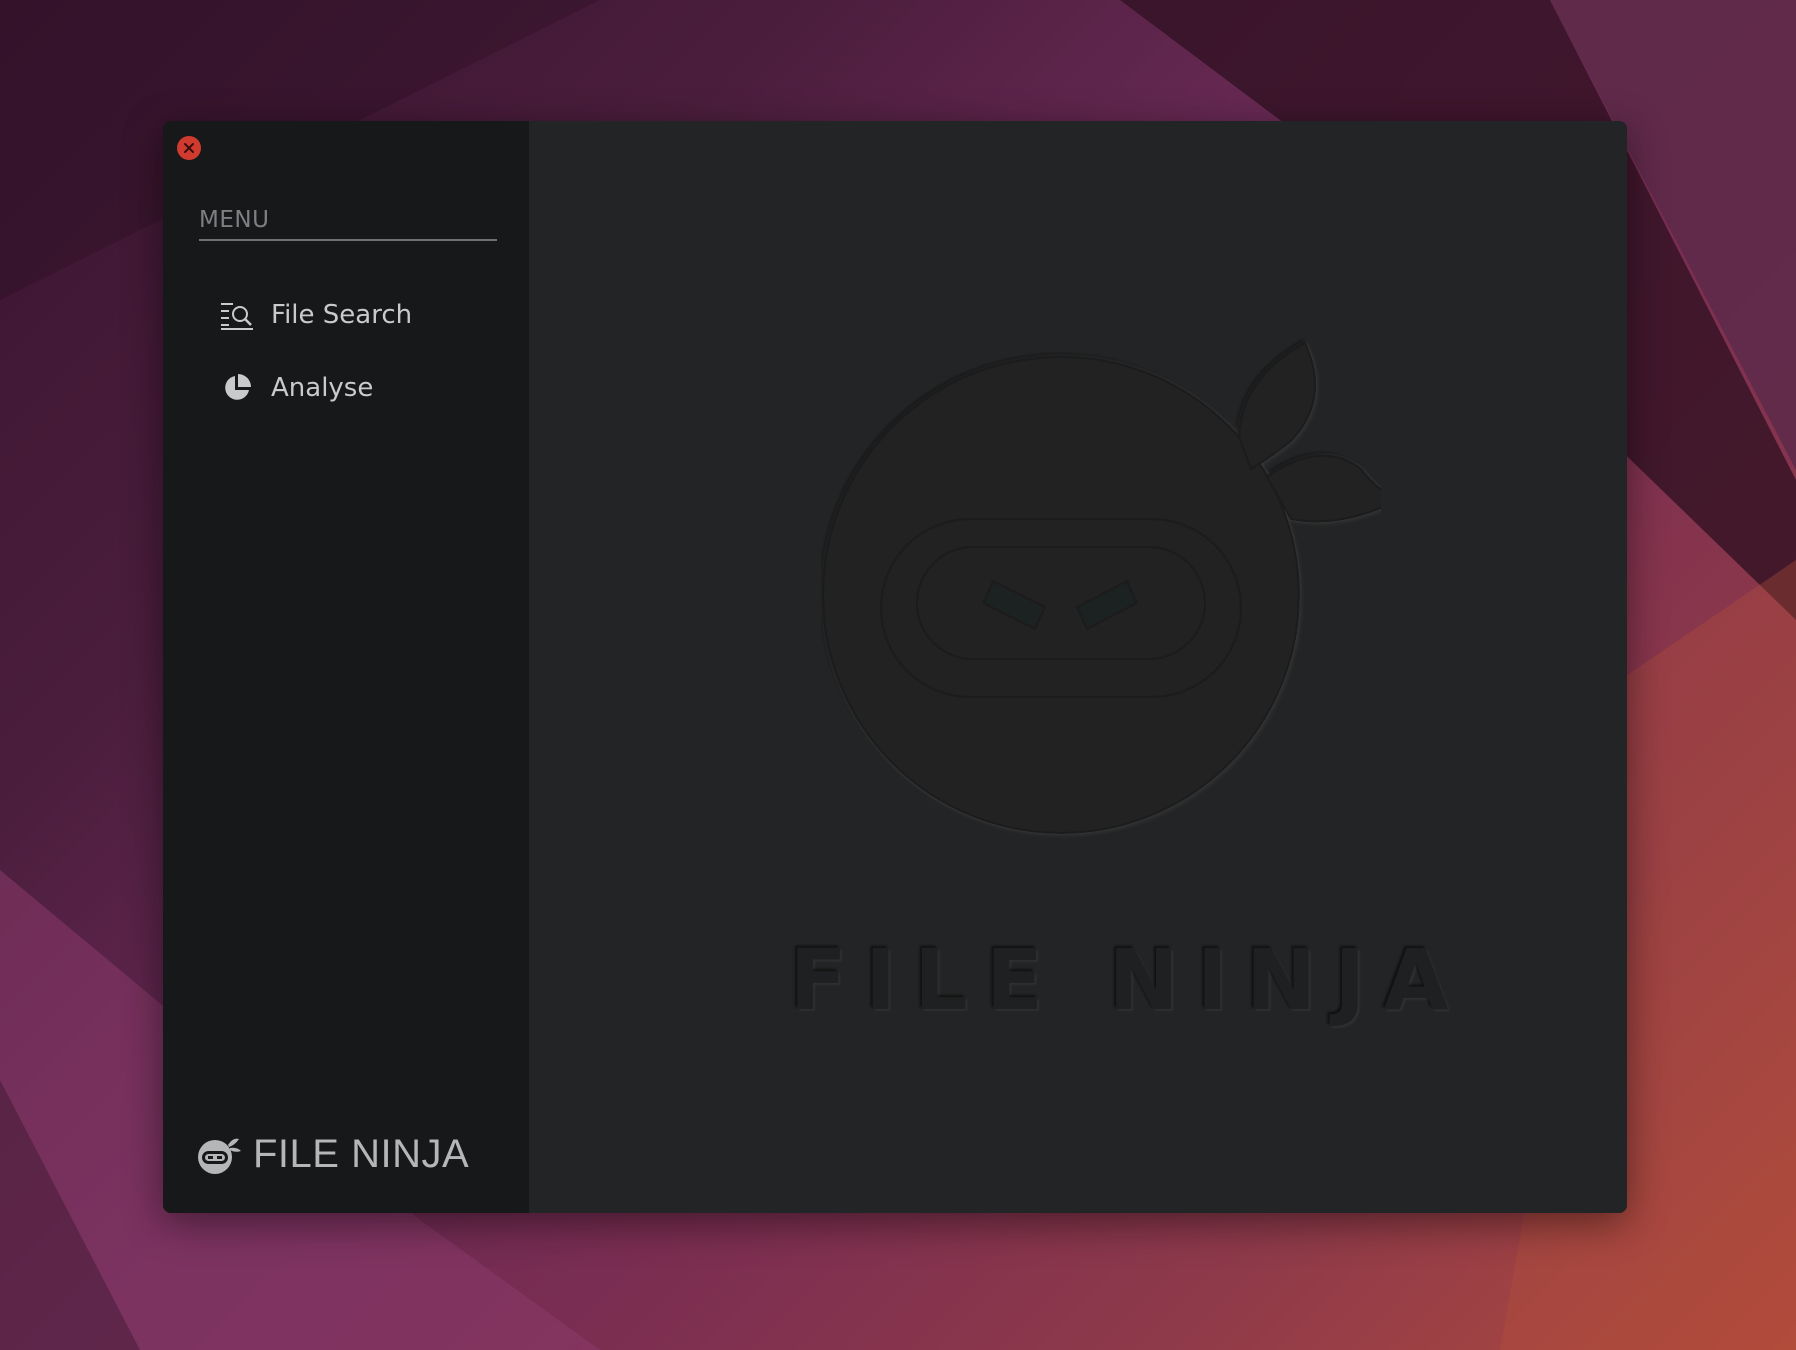  I want to click on sidebar-item-label: Analyse, so click(322, 388).